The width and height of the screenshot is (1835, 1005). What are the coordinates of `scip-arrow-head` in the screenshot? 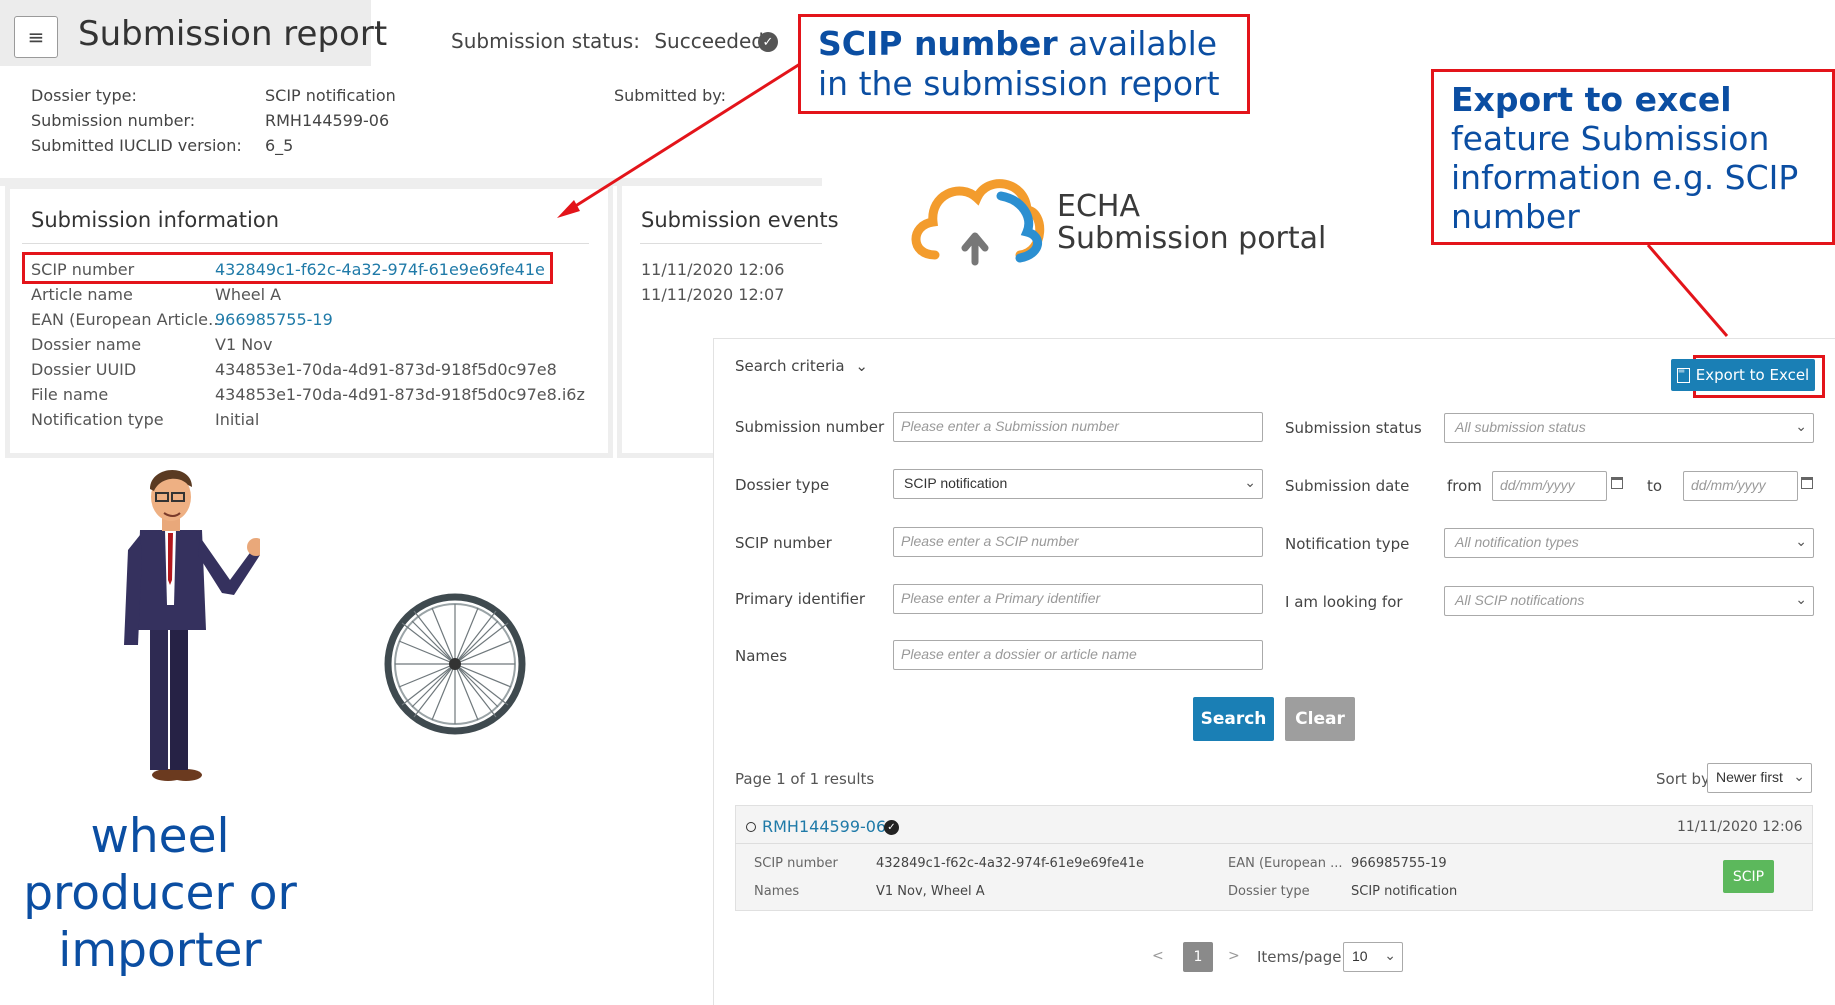 It's located at (568, 209).